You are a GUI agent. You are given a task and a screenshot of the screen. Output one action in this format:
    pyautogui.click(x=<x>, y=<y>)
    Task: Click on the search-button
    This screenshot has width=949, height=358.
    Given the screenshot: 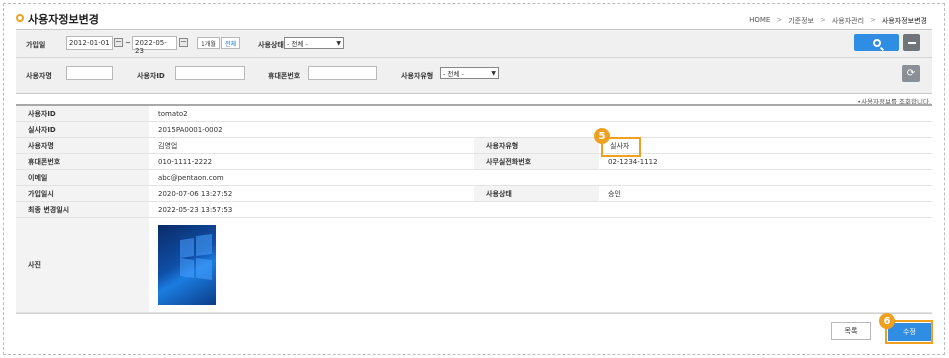 What is the action you would take?
    pyautogui.click(x=876, y=42)
    